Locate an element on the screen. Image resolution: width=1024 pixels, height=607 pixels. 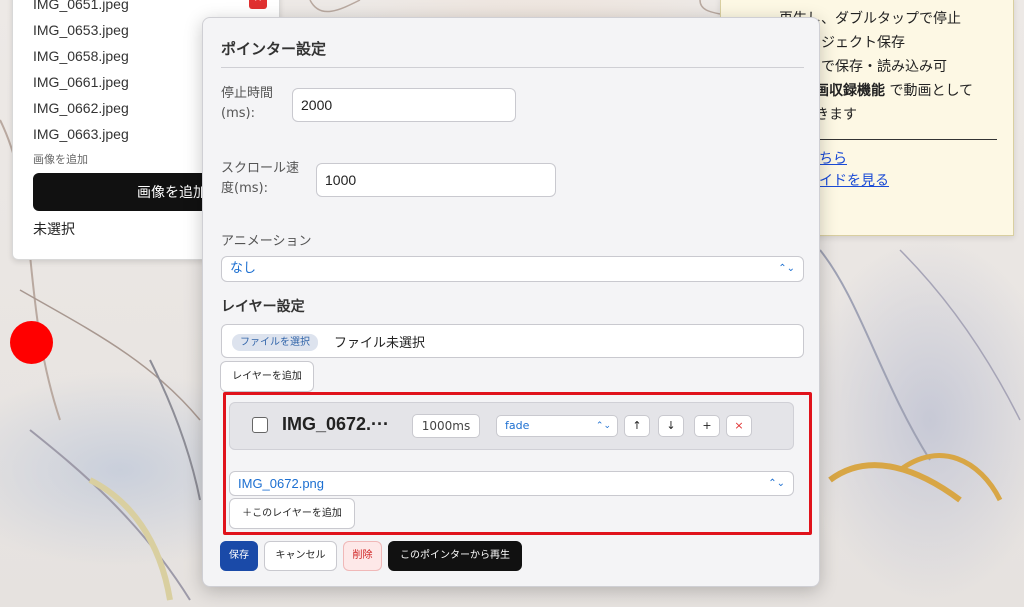
layer-animation-select: fade ⌃⌄ is located at coordinates (557, 426).